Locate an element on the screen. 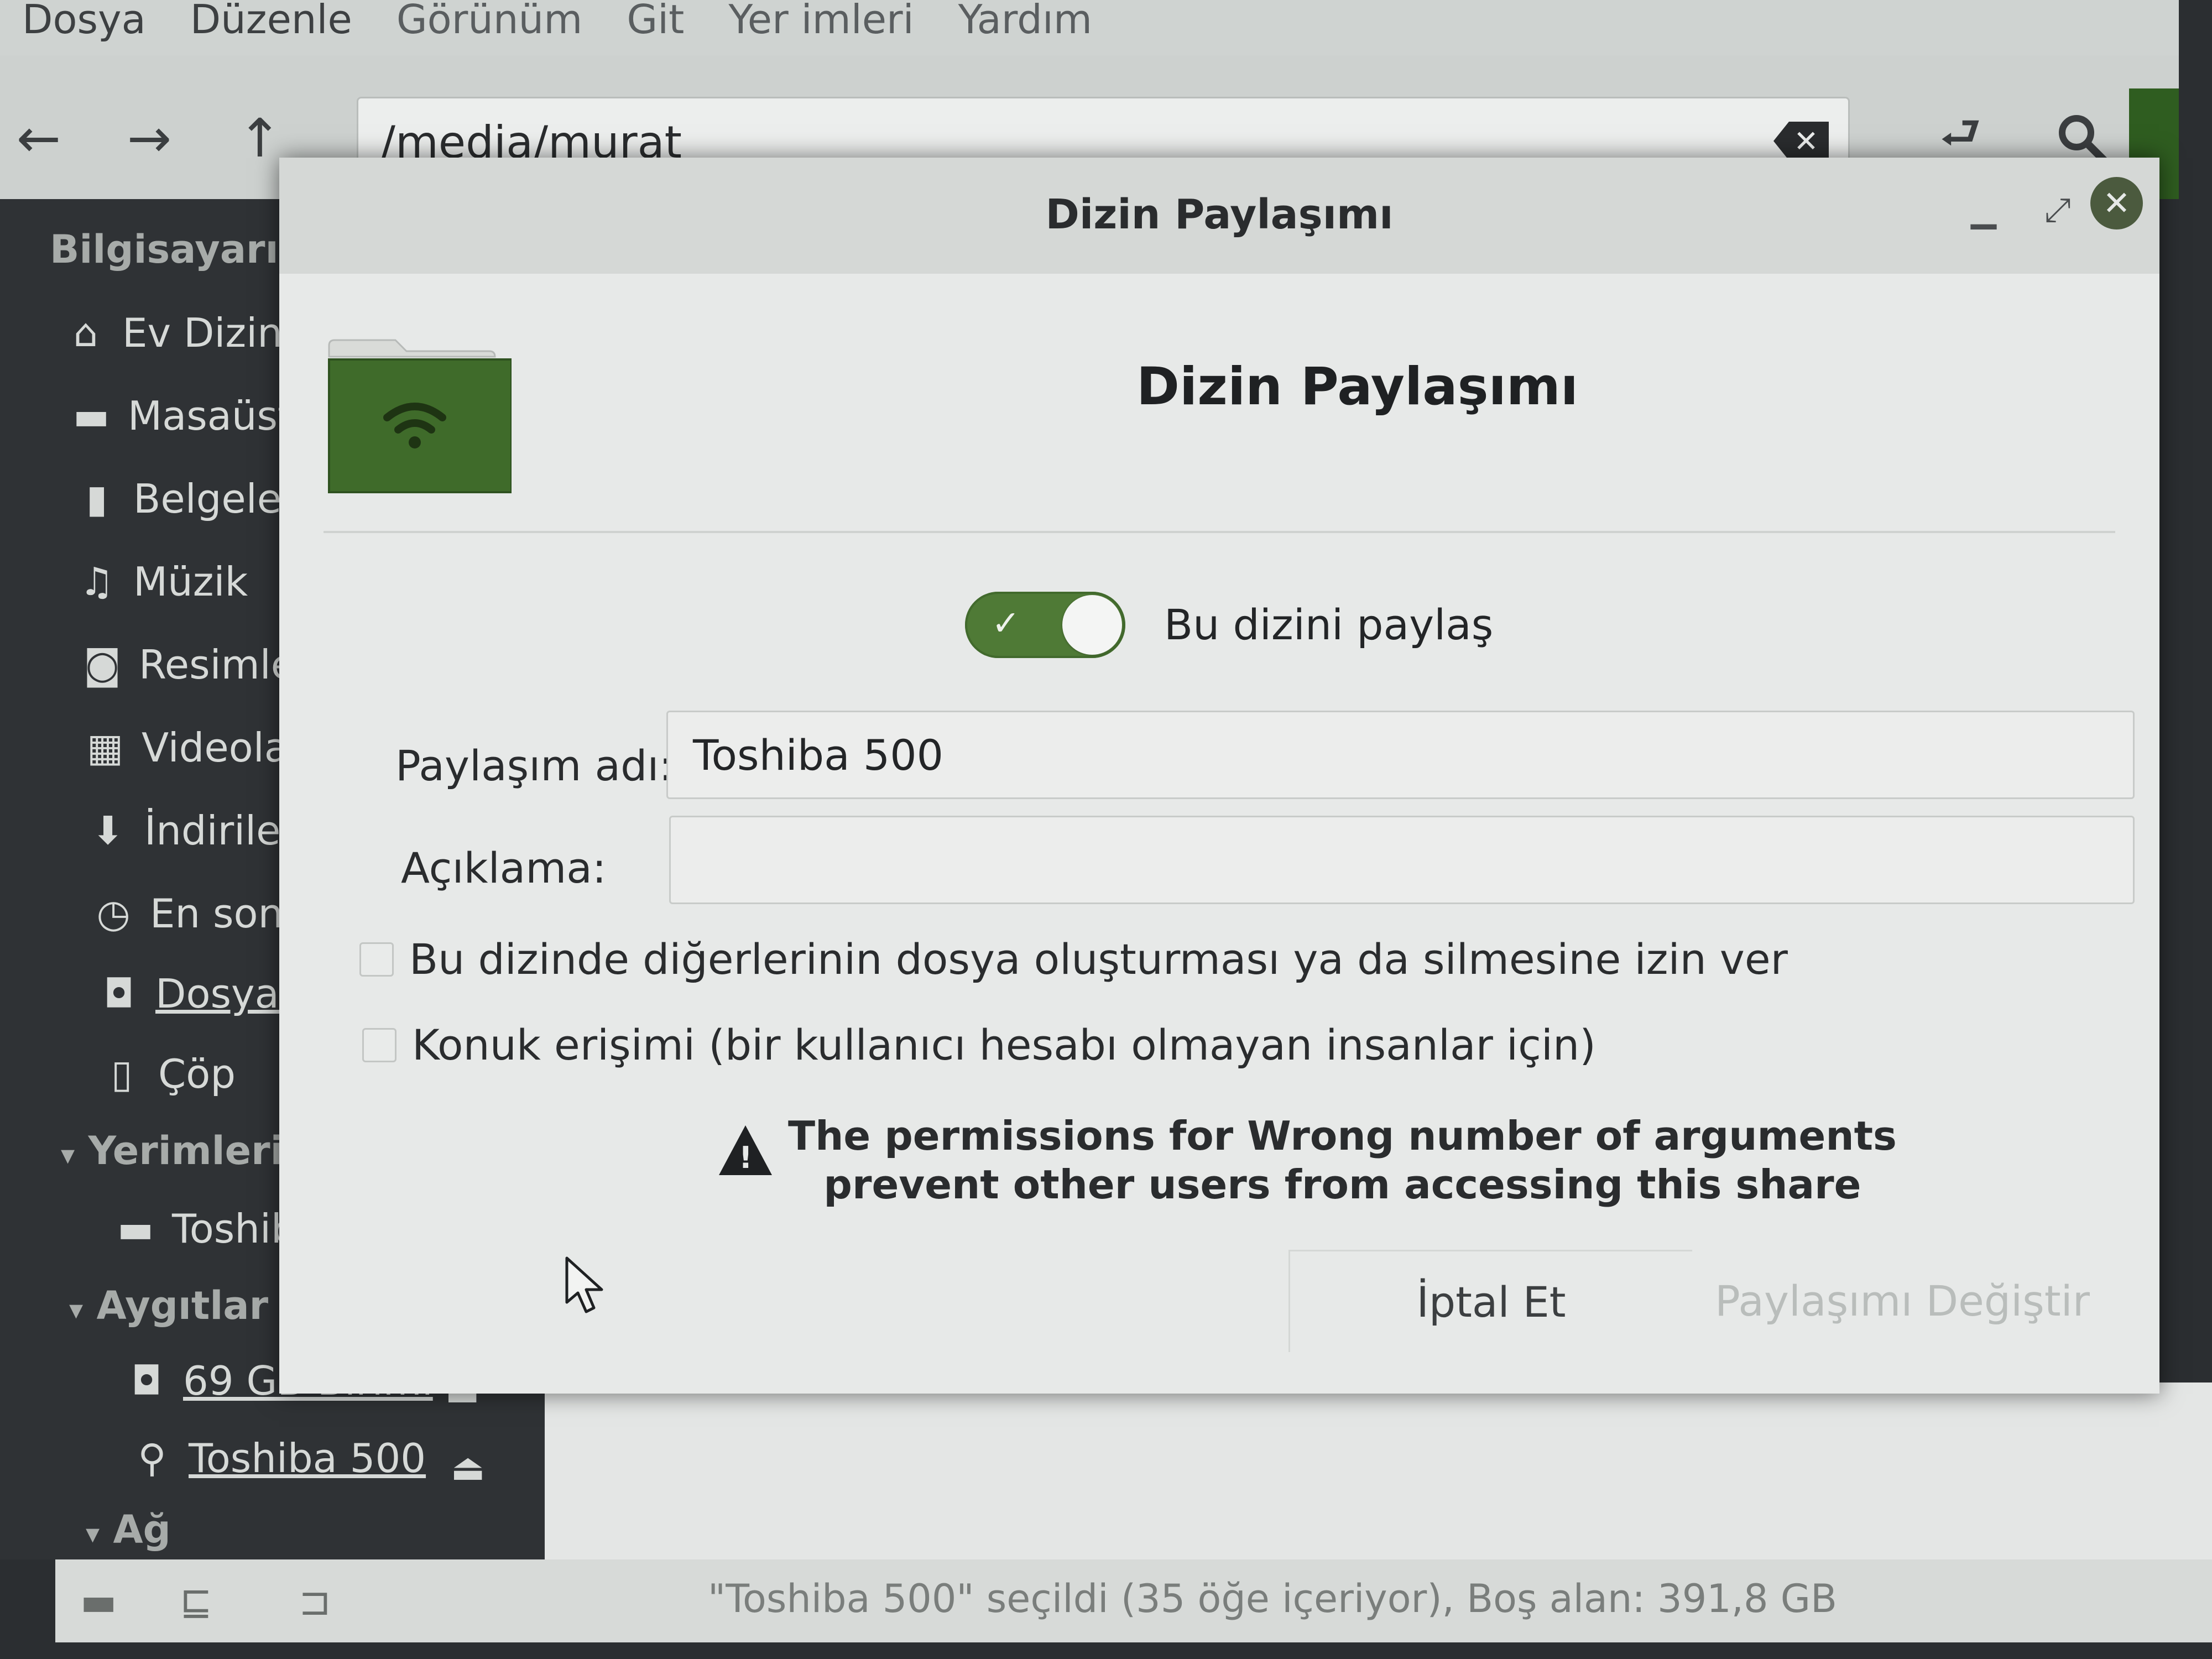 Image resolution: width=2212 pixels, height=1659 pixels. music-icon: ♫ is located at coordinates (96, 581).